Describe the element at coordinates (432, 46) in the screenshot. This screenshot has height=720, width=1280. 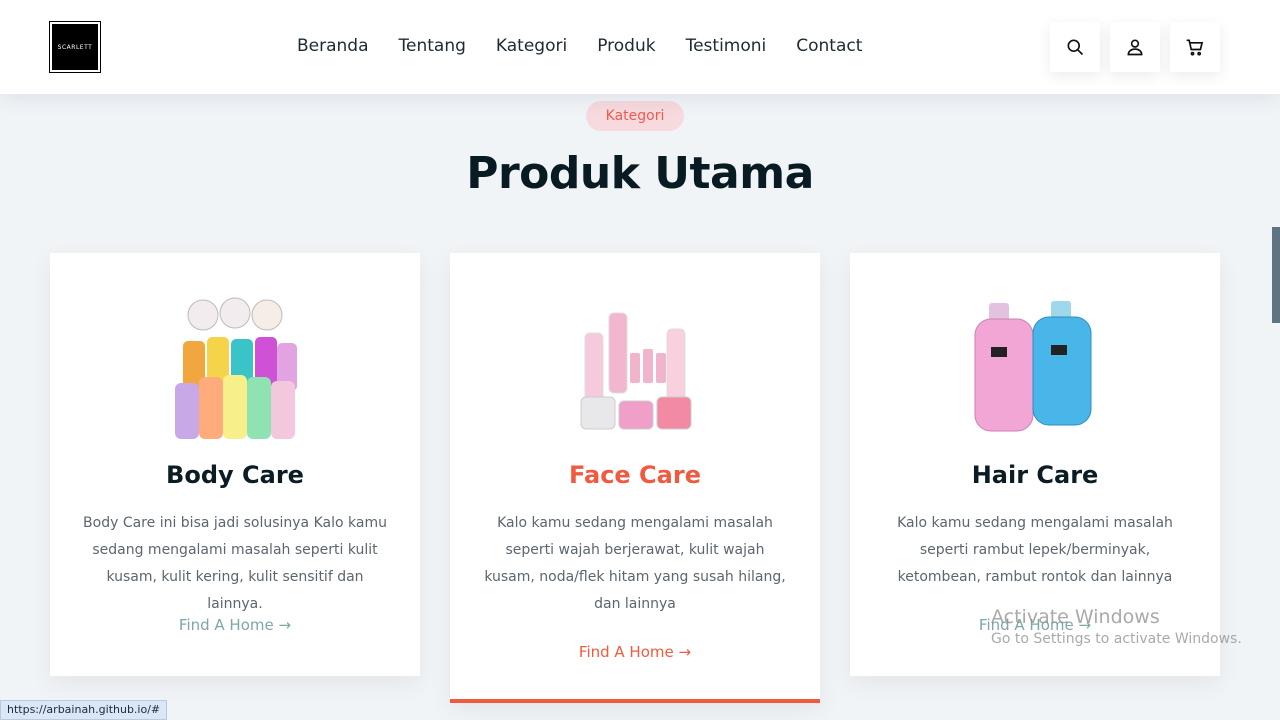
I see `nav-item-tentang: Tentang` at that location.